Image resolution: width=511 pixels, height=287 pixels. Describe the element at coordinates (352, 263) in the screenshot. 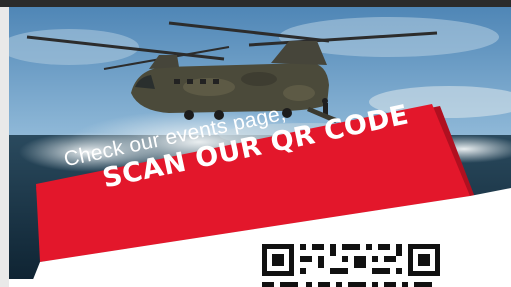

I see `qr-code-icon` at that location.